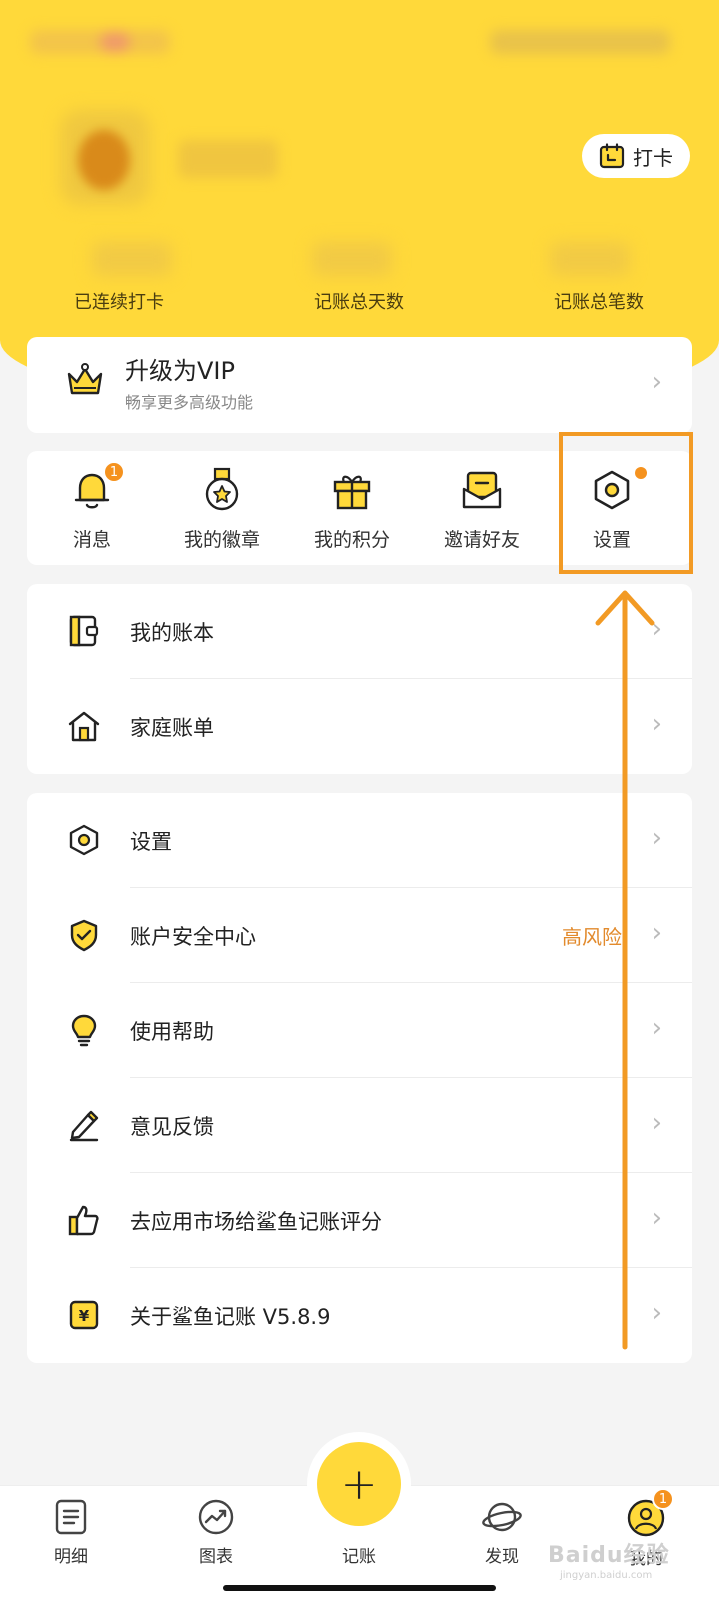 This screenshot has width=719, height=1600. I want to click on gift-icon, so click(352, 490).